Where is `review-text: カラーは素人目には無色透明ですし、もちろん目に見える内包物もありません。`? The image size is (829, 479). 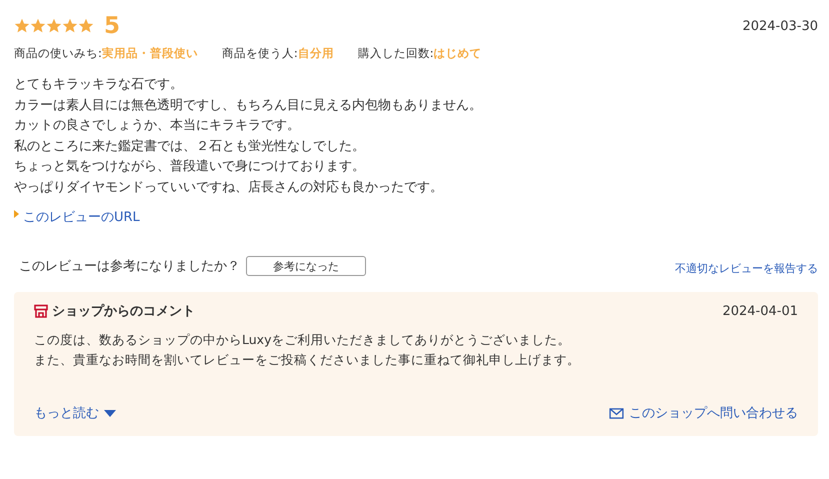
review-text: カラーは素人目には無色透明ですし、もちろん目に見える内包物もありません。 is located at coordinates (248, 105).